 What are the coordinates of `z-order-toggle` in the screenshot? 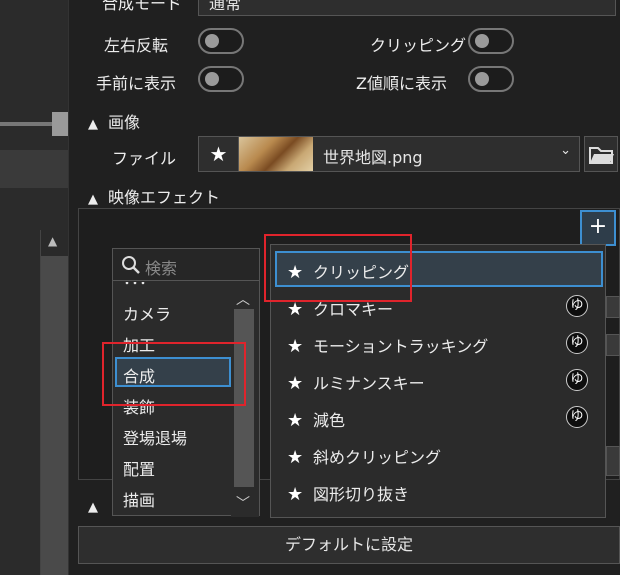 It's located at (491, 79).